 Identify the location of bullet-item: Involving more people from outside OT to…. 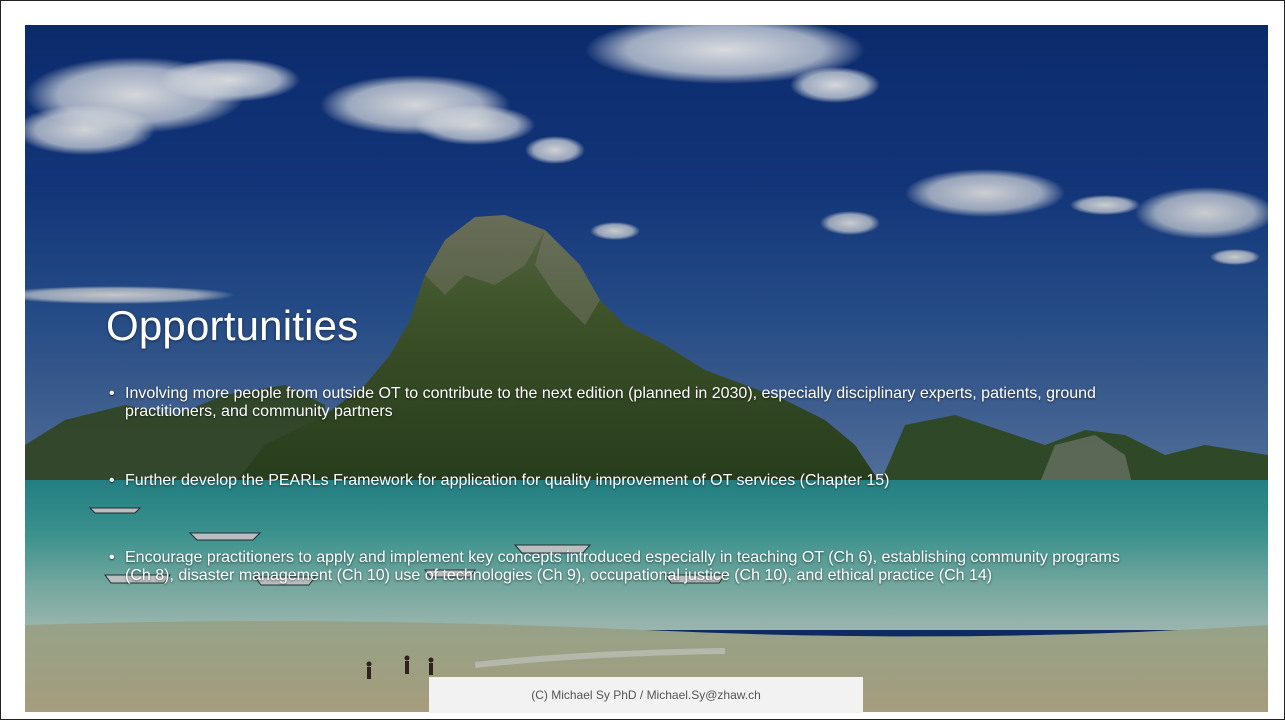
(615, 403).